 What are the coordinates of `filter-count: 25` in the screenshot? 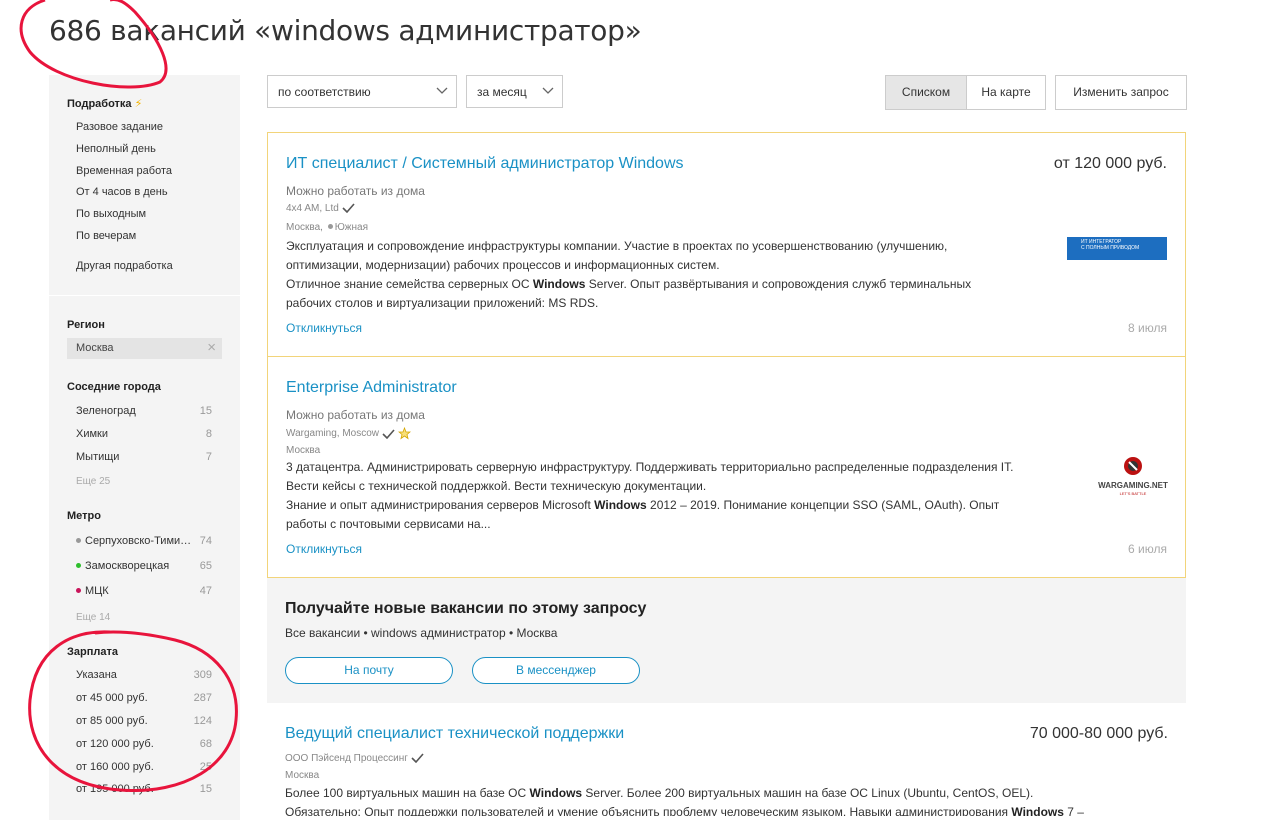 It's located at (205, 767).